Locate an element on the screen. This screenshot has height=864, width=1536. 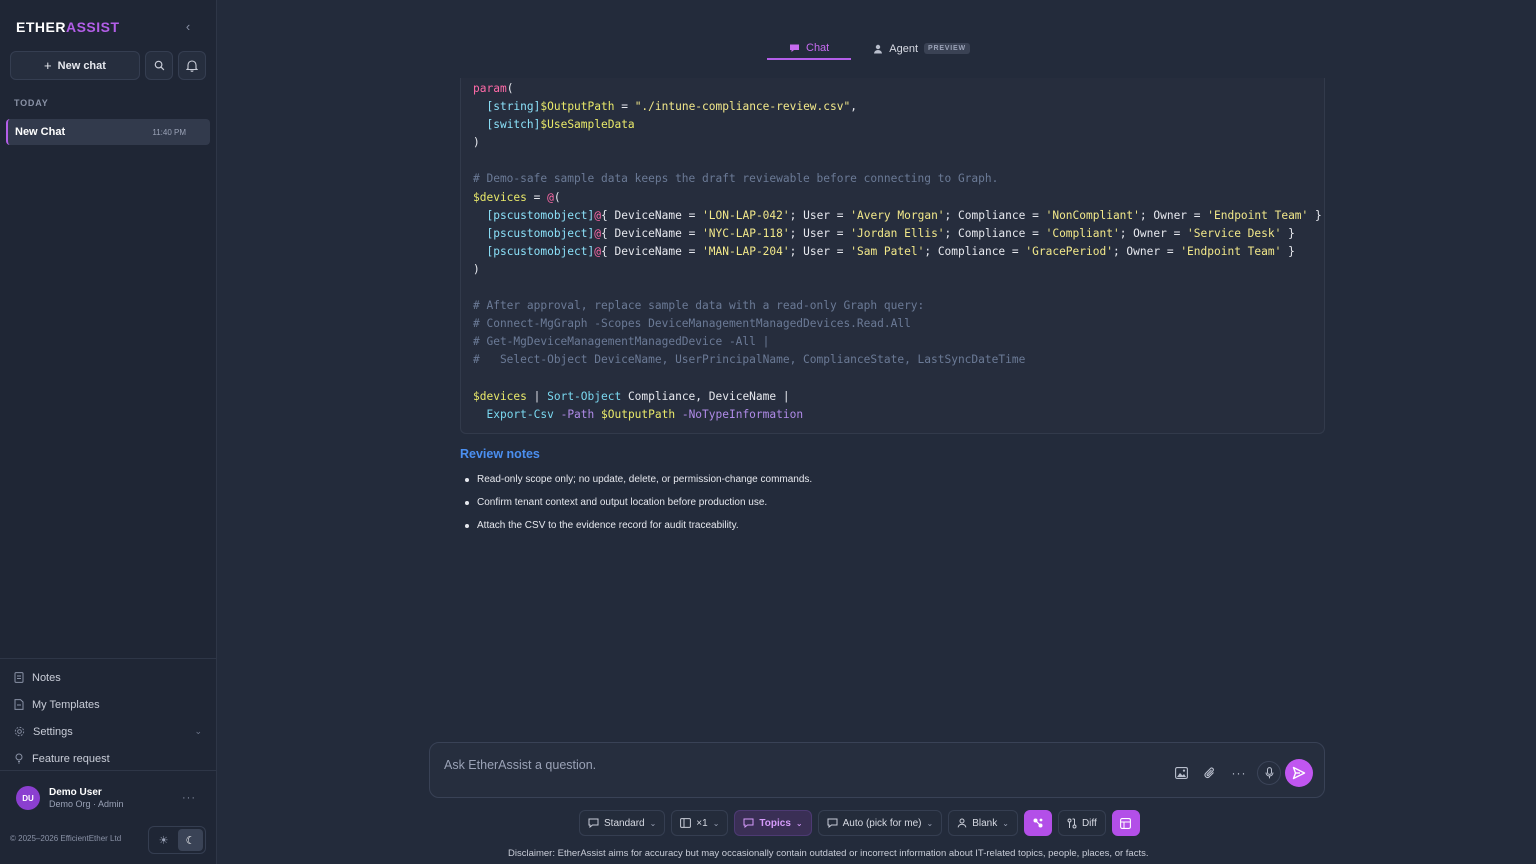
search-button is located at coordinates (159, 65).